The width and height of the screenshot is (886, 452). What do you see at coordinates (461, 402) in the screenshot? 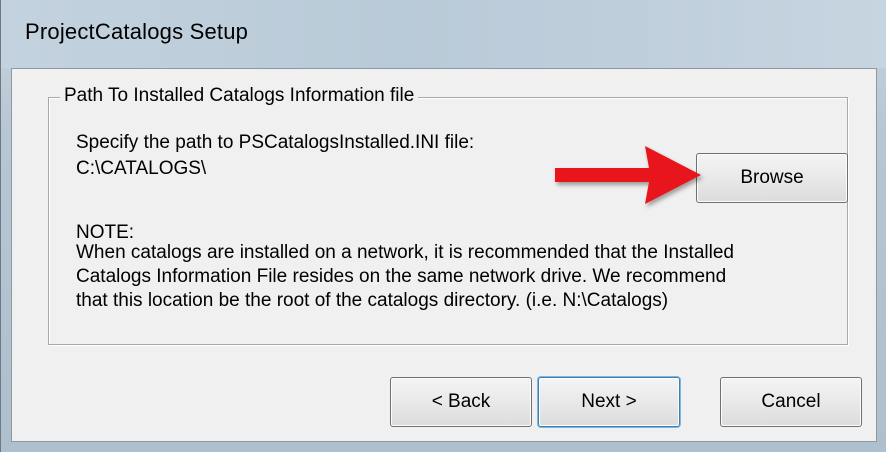
I see `back-button: < Back` at bounding box center [461, 402].